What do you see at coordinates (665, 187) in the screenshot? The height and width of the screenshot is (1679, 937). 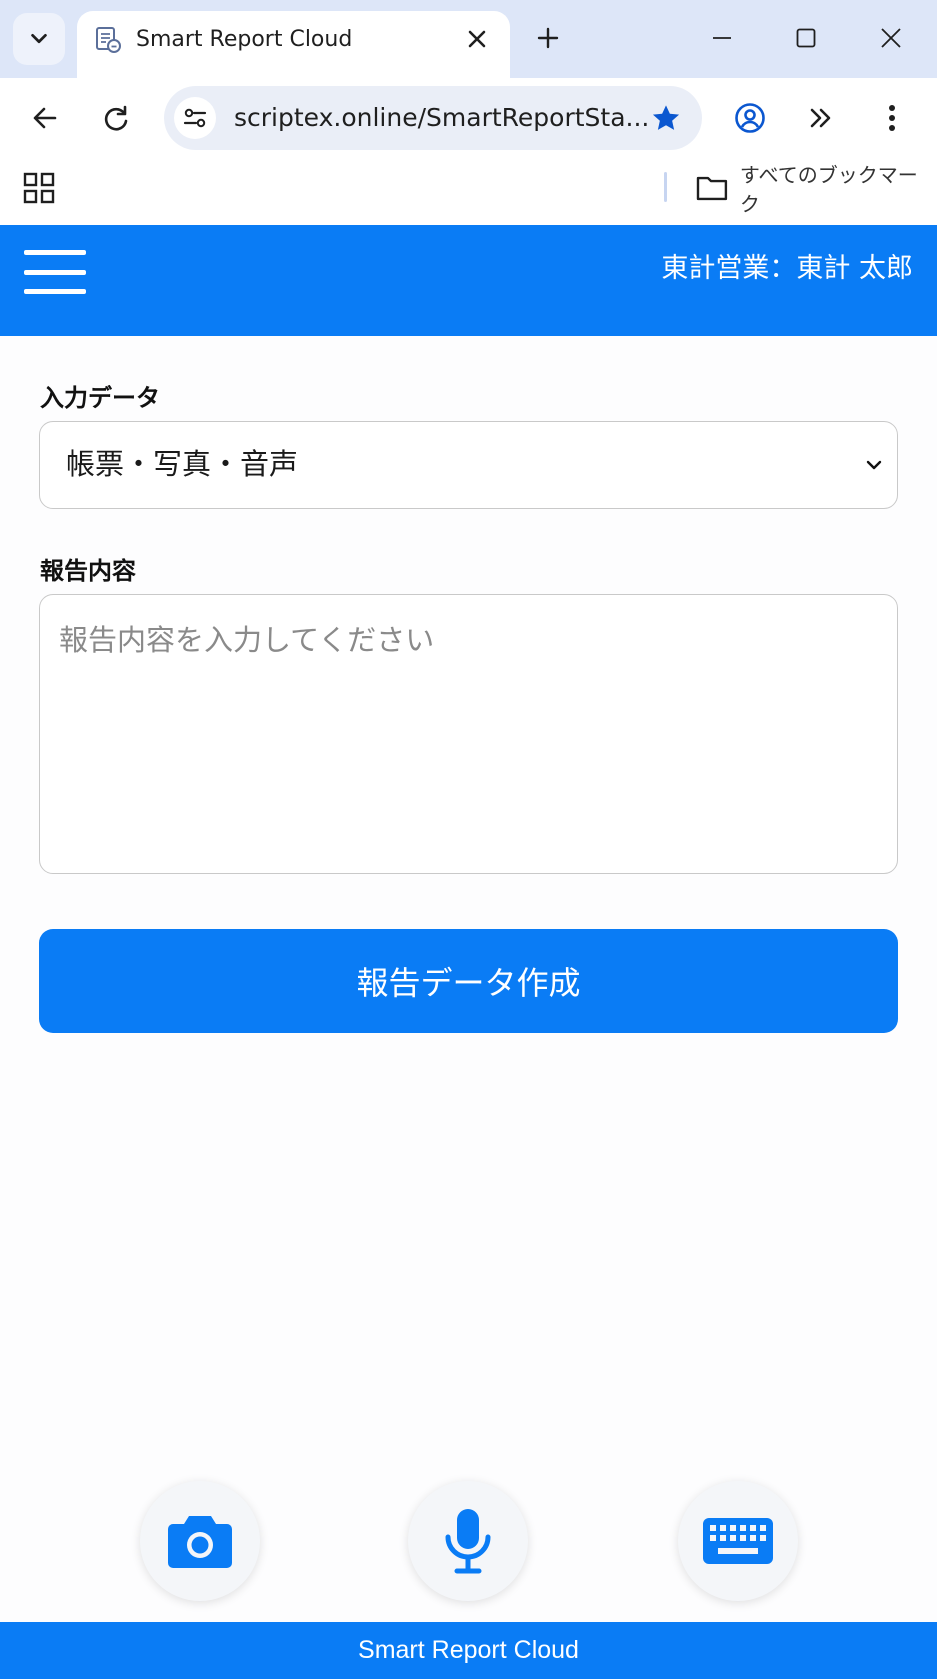 I see `bookmarks-divider` at bounding box center [665, 187].